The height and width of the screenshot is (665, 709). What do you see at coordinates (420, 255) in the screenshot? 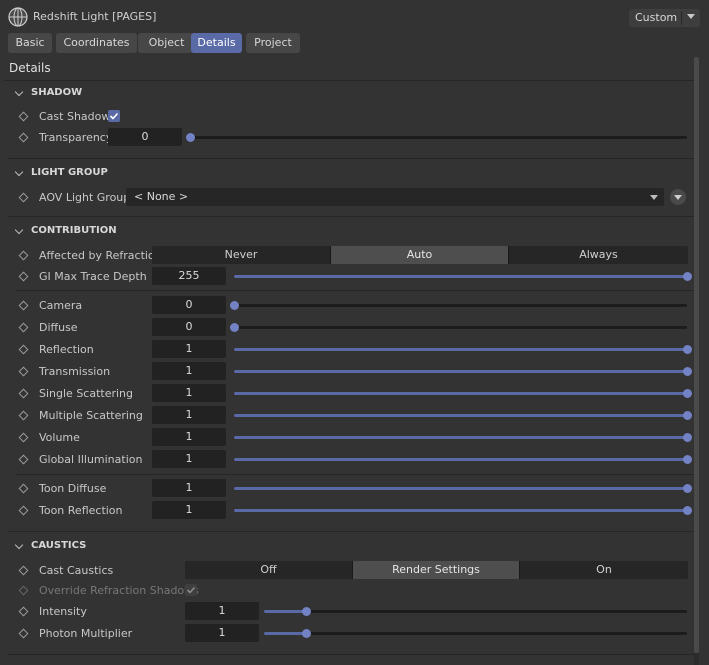
I see `option-auto: Auto` at bounding box center [420, 255].